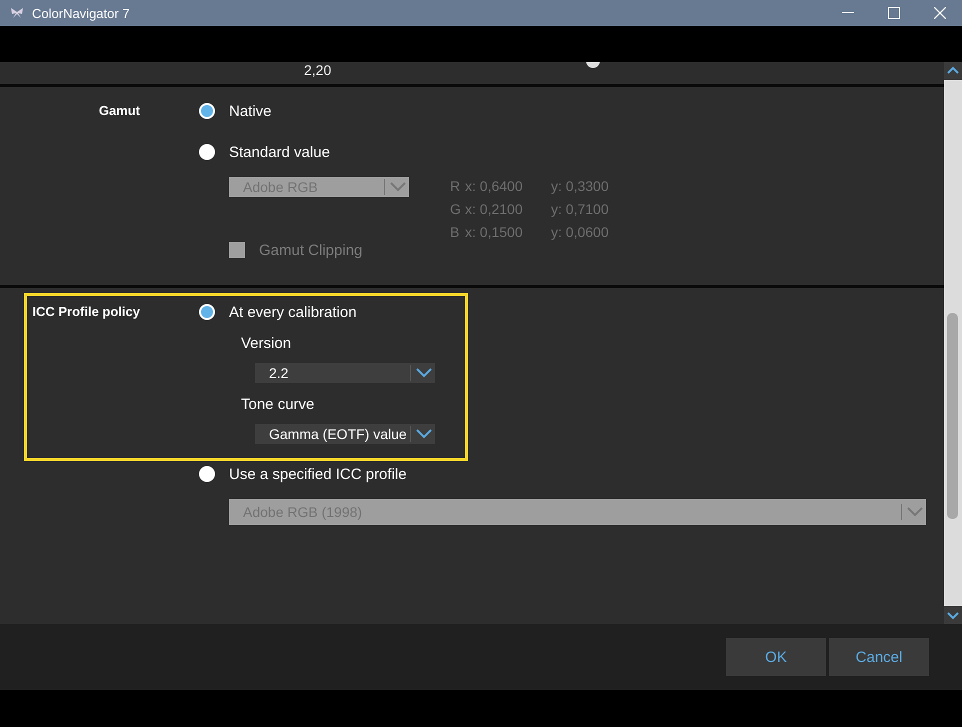 The width and height of the screenshot is (962, 727). What do you see at coordinates (345, 434) in the screenshot?
I see `dropdown: Gamma (EOTF) value` at bounding box center [345, 434].